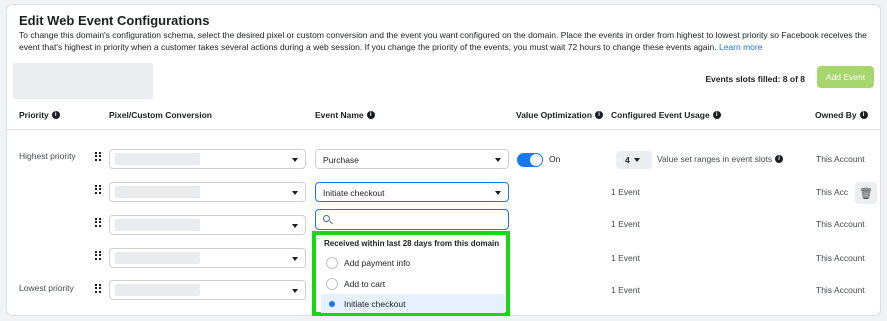 The width and height of the screenshot is (887, 321). I want to click on learn-more-link: Learn more, so click(740, 47).